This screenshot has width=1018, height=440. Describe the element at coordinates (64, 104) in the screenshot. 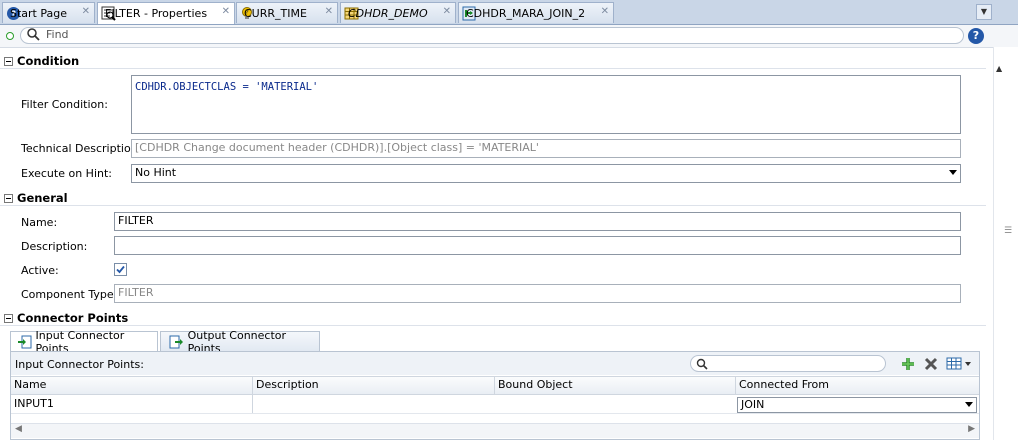

I see `filter-condition-label: Filter Condition:` at that location.